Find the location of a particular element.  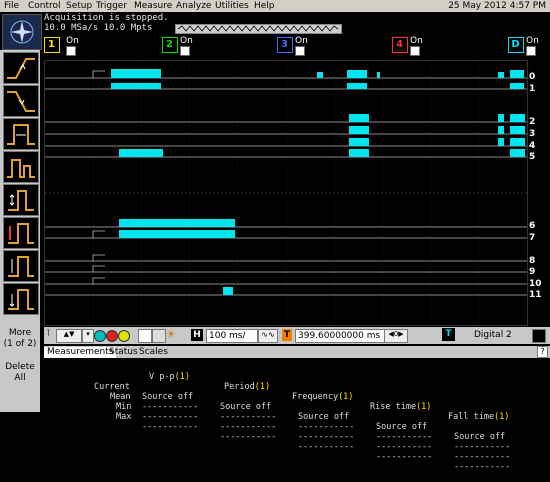

lane-label-1: 1 is located at coordinates (532, 89).